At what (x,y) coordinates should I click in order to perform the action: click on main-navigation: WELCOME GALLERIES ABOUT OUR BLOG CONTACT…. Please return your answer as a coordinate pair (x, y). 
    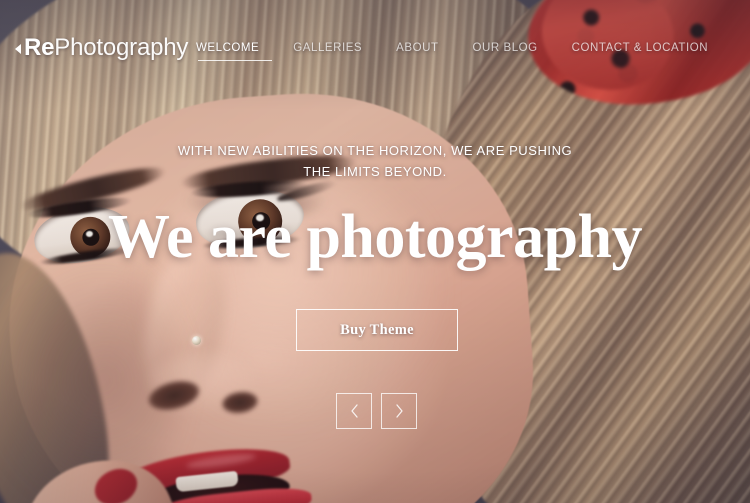
    Looking at the image, I should click on (452, 56).